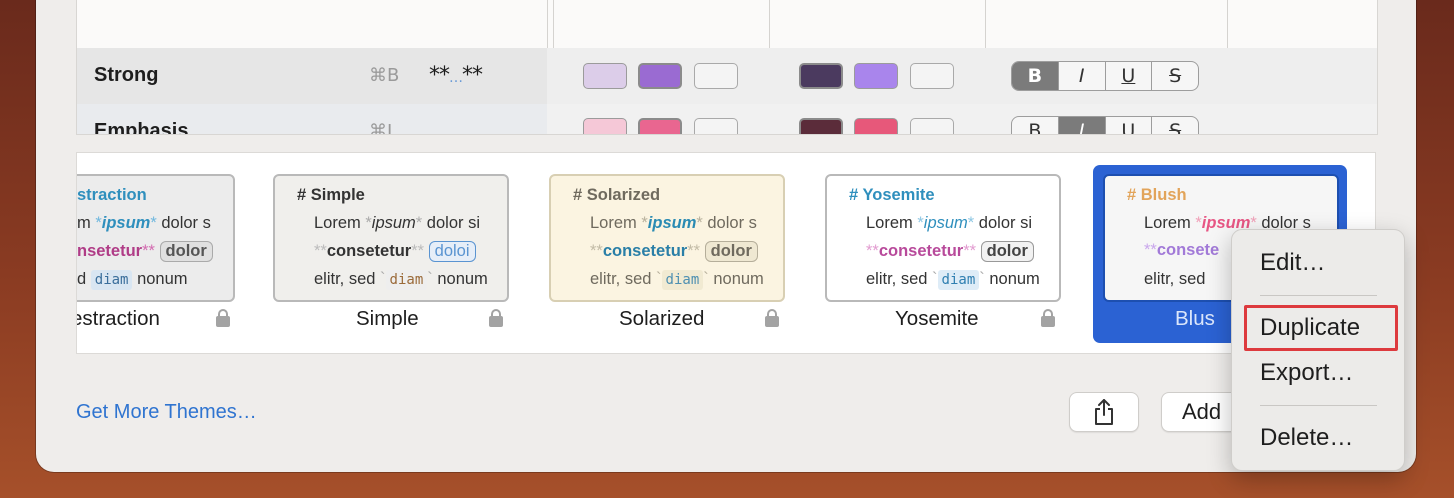 Image resolution: width=1454 pixels, height=498 pixels. What do you see at coordinates (439, 75) in the screenshot?
I see `syntax-prefix: **` at bounding box center [439, 75].